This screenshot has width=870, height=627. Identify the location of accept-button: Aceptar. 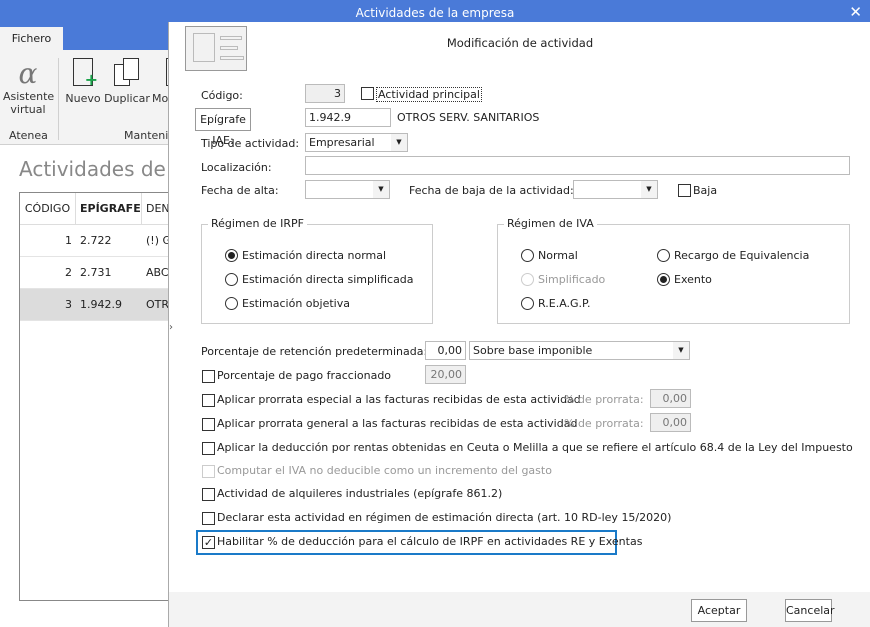
(719, 610).